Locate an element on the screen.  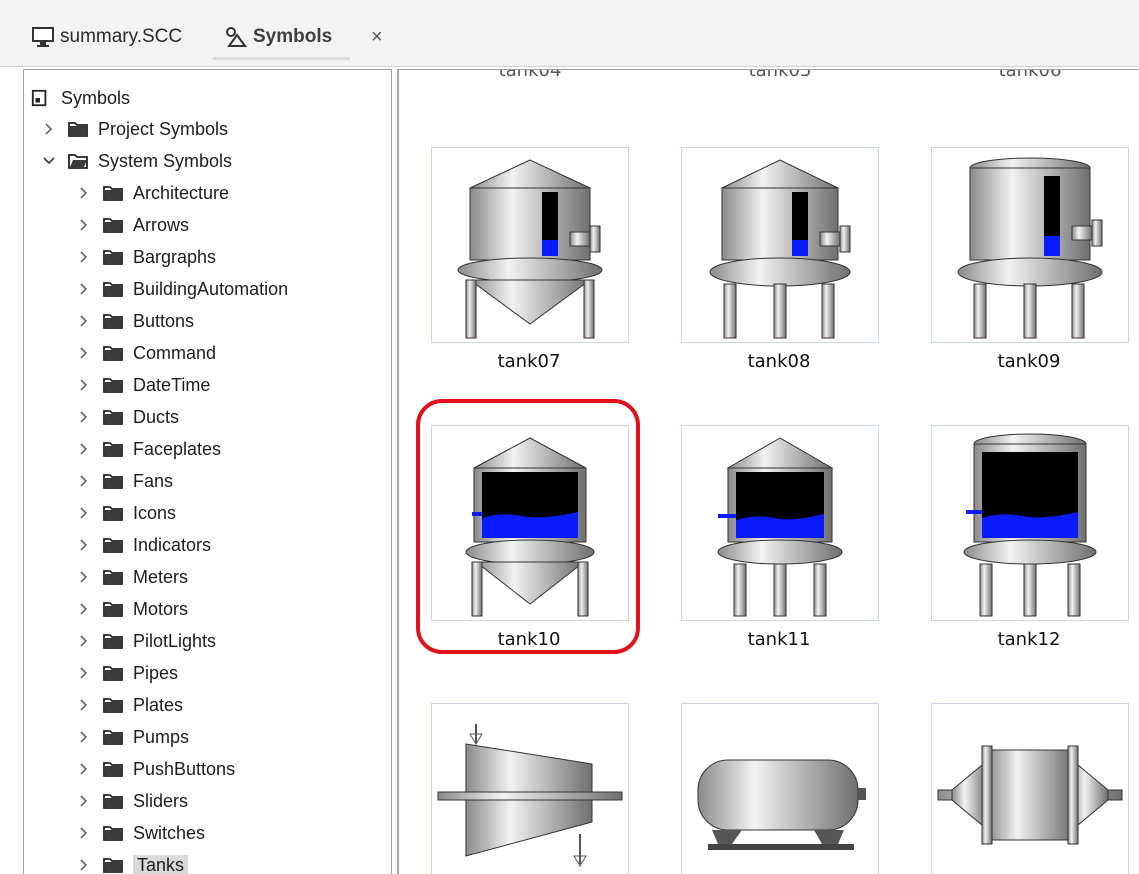
tree-item-bargraphs: Bargraphs is located at coordinates (146, 257).